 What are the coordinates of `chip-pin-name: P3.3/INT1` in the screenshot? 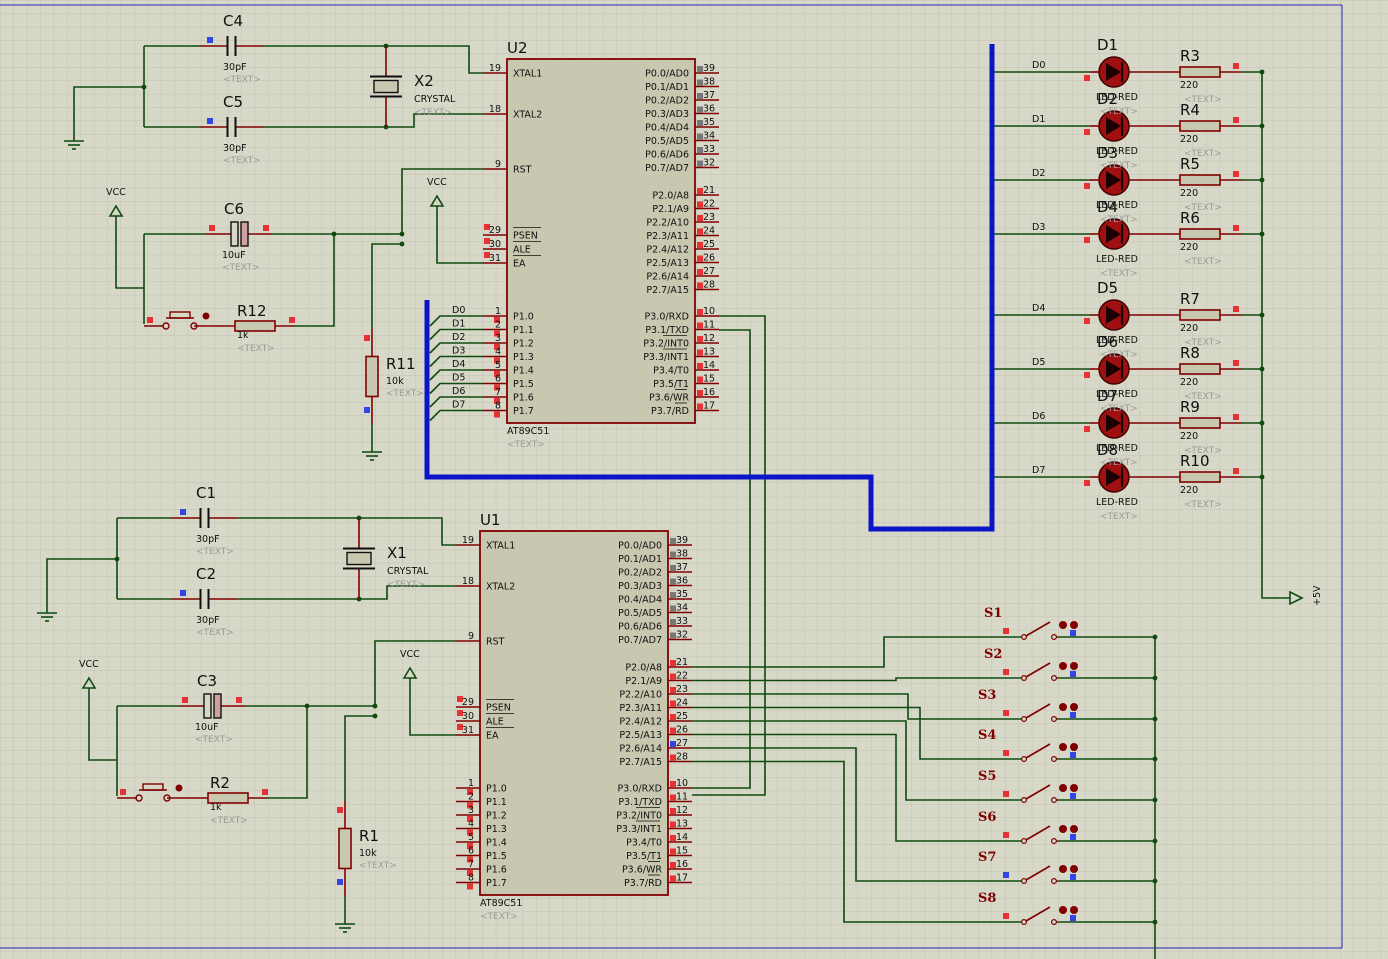 It's located at (666, 357).